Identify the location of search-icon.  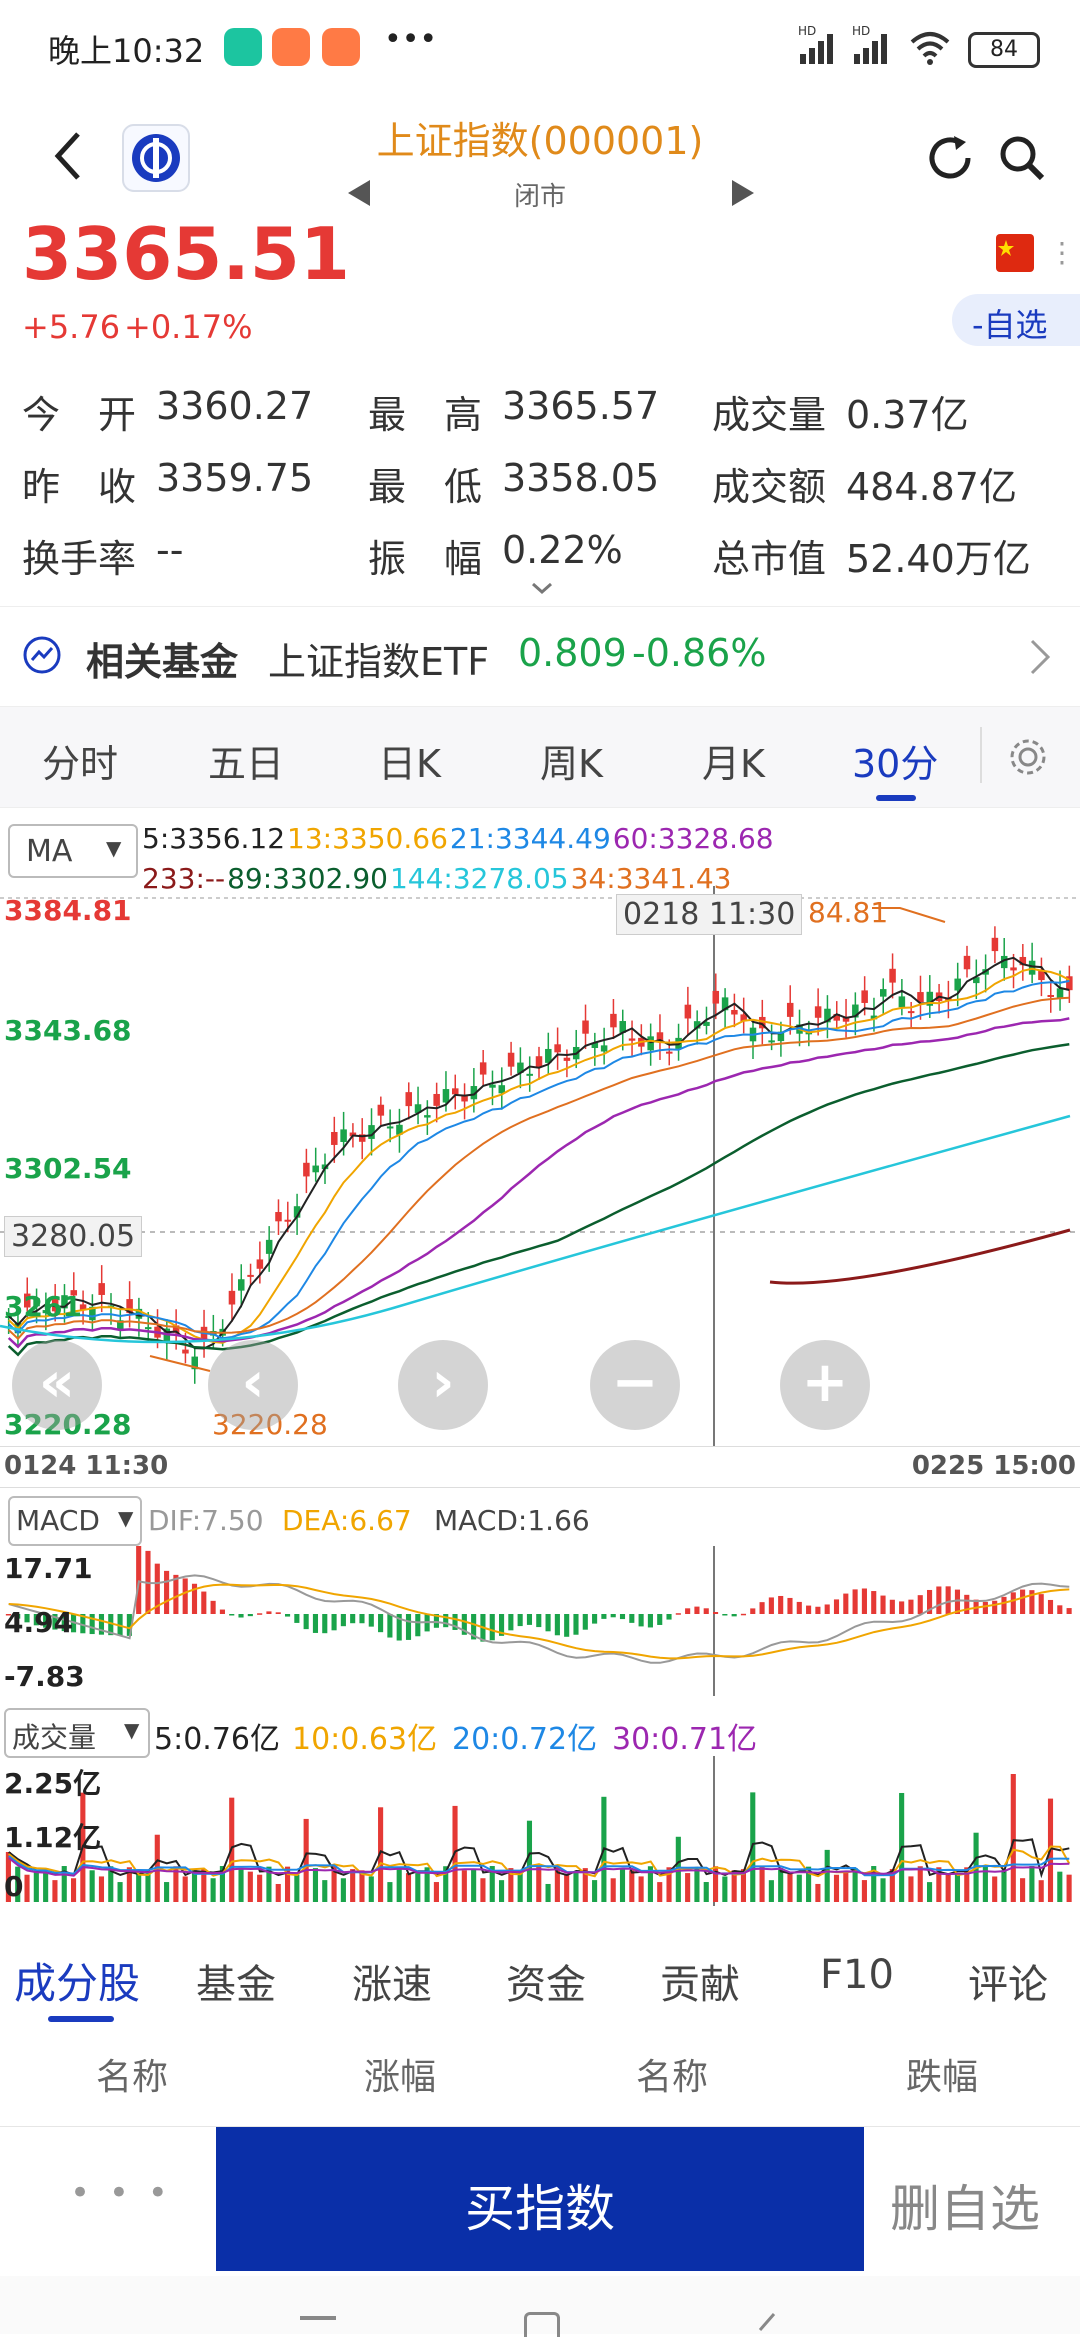
(1022, 158).